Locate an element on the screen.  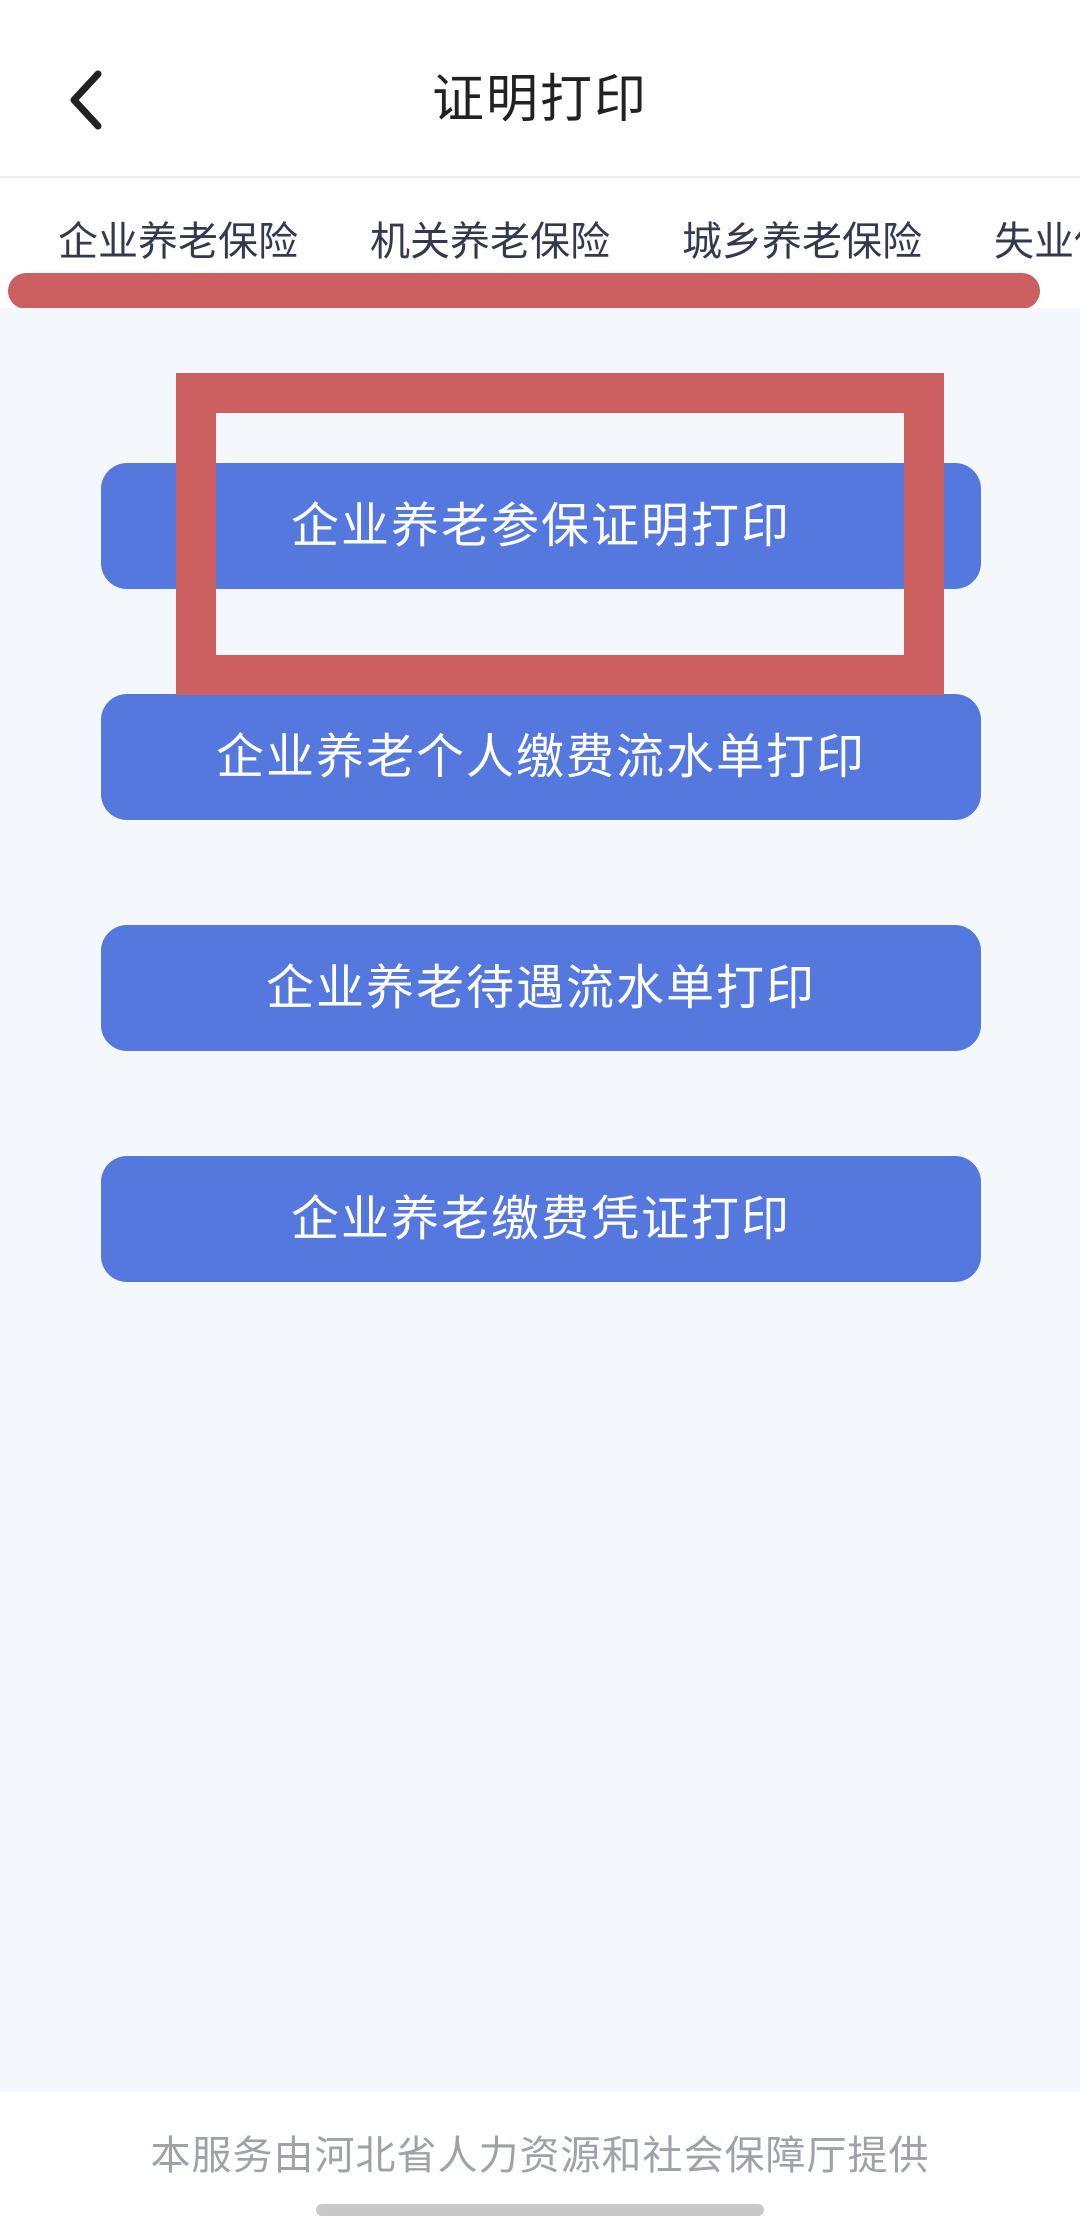
home-indicator is located at coordinates (540, 2210).